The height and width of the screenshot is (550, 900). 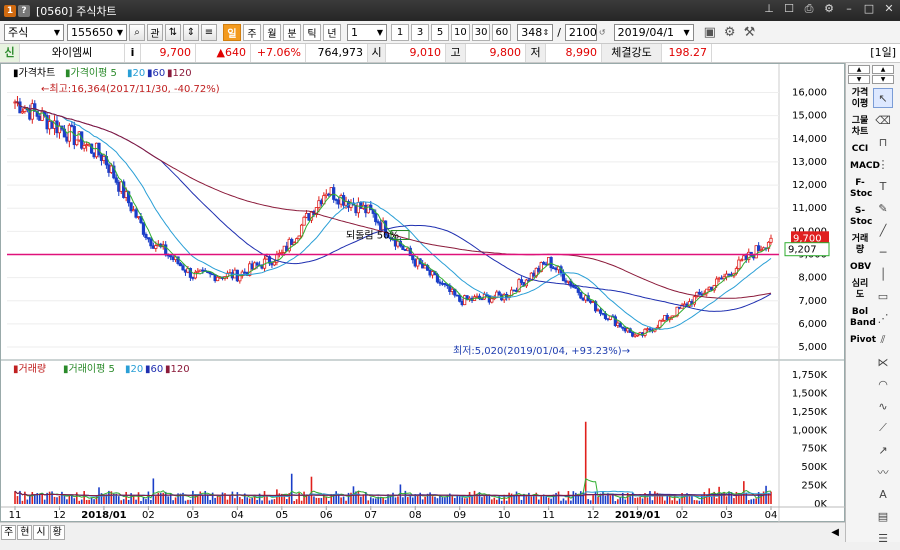 I want to click on reset-icon: ↺, so click(x=602, y=32).